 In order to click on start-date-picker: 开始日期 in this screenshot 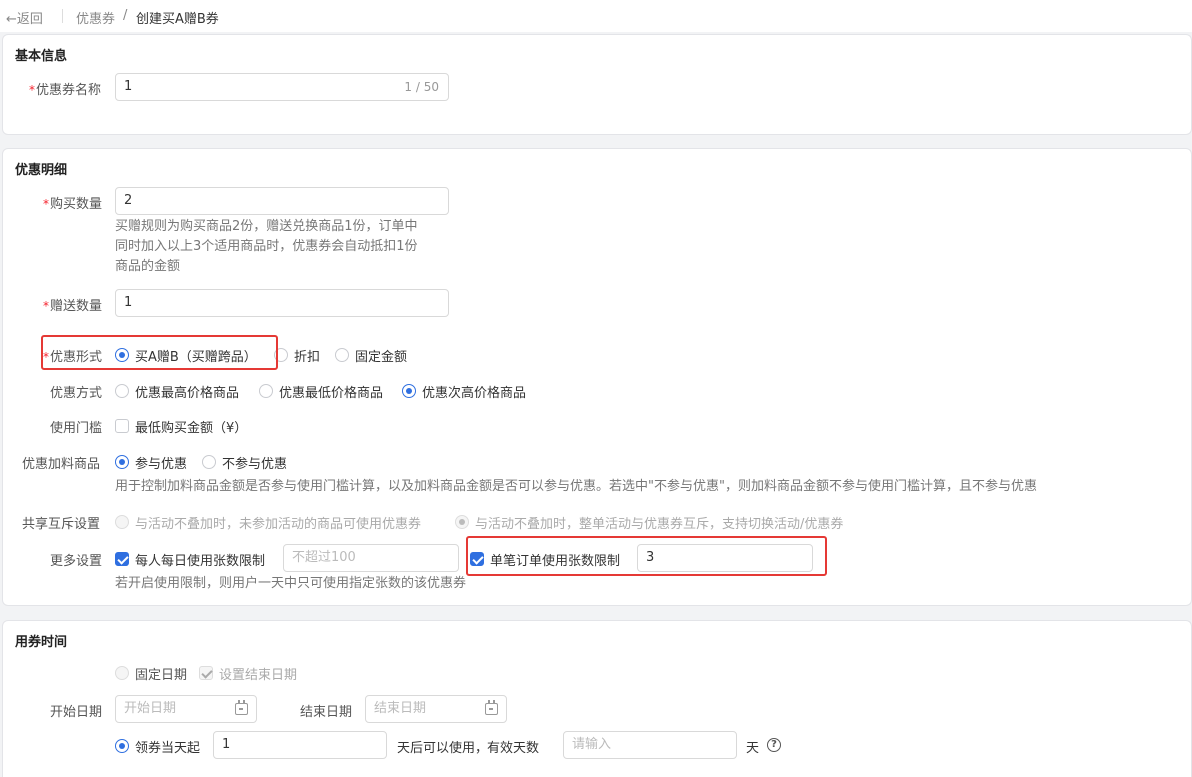, I will do `click(186, 709)`.